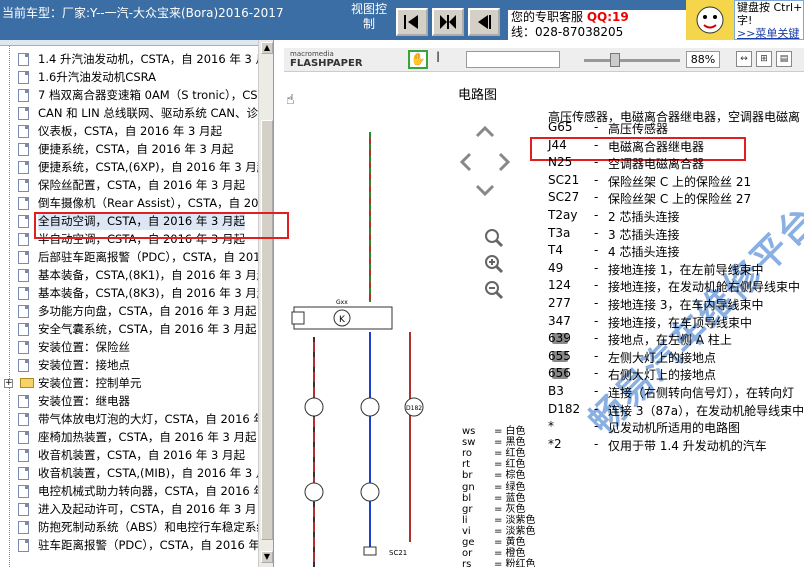 This screenshot has width=804, height=567. Describe the element at coordinates (148, 419) in the screenshot. I see `tree-item-label: 带气体放电灯泡的大灯，CSTA，自 2016 年` at that location.